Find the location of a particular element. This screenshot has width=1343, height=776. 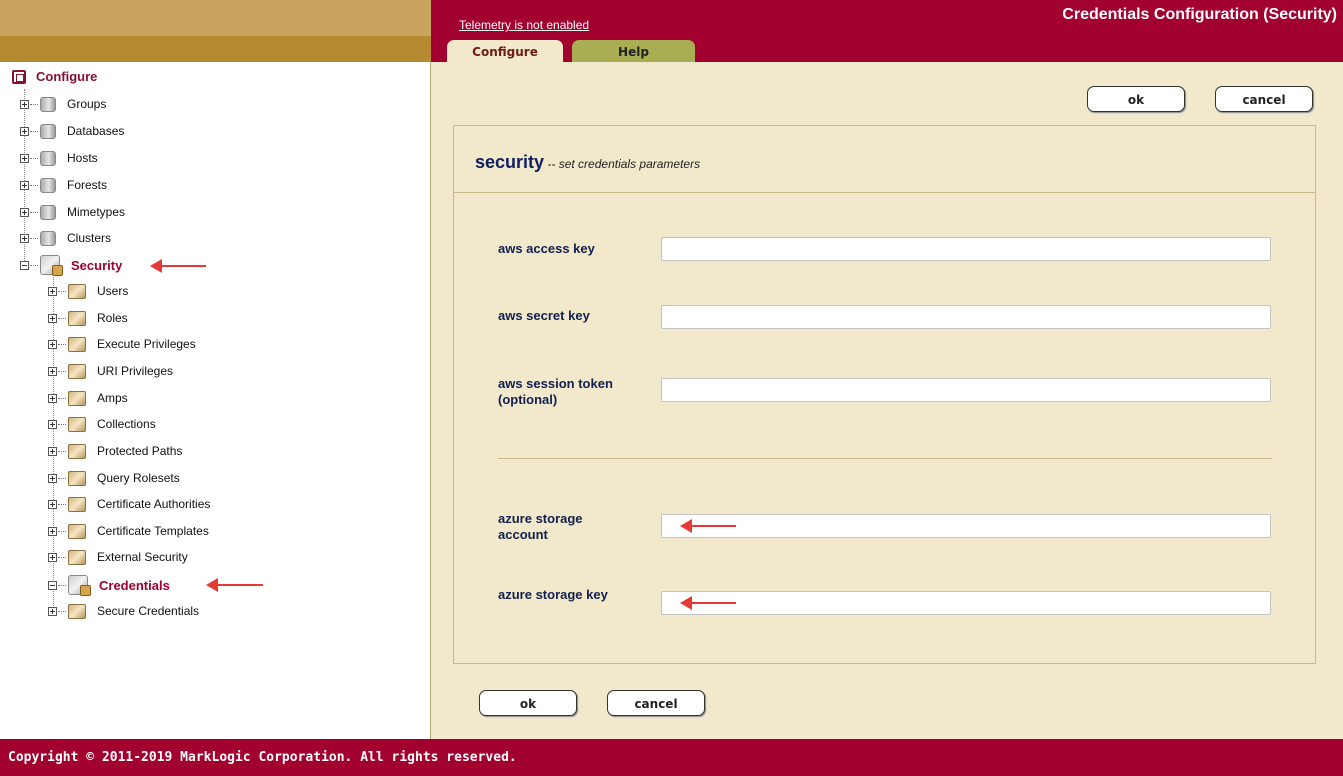

ok-button-top: ok is located at coordinates (1136, 99).